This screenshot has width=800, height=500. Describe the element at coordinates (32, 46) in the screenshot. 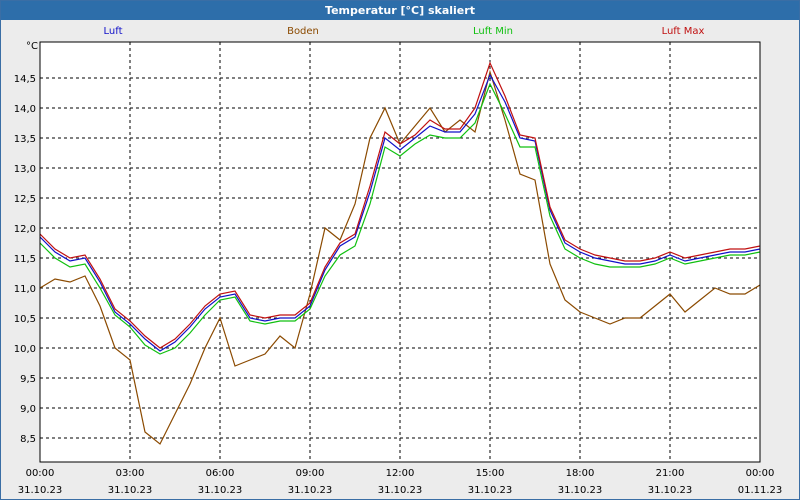

I see `y-axis-unit: °C` at that location.